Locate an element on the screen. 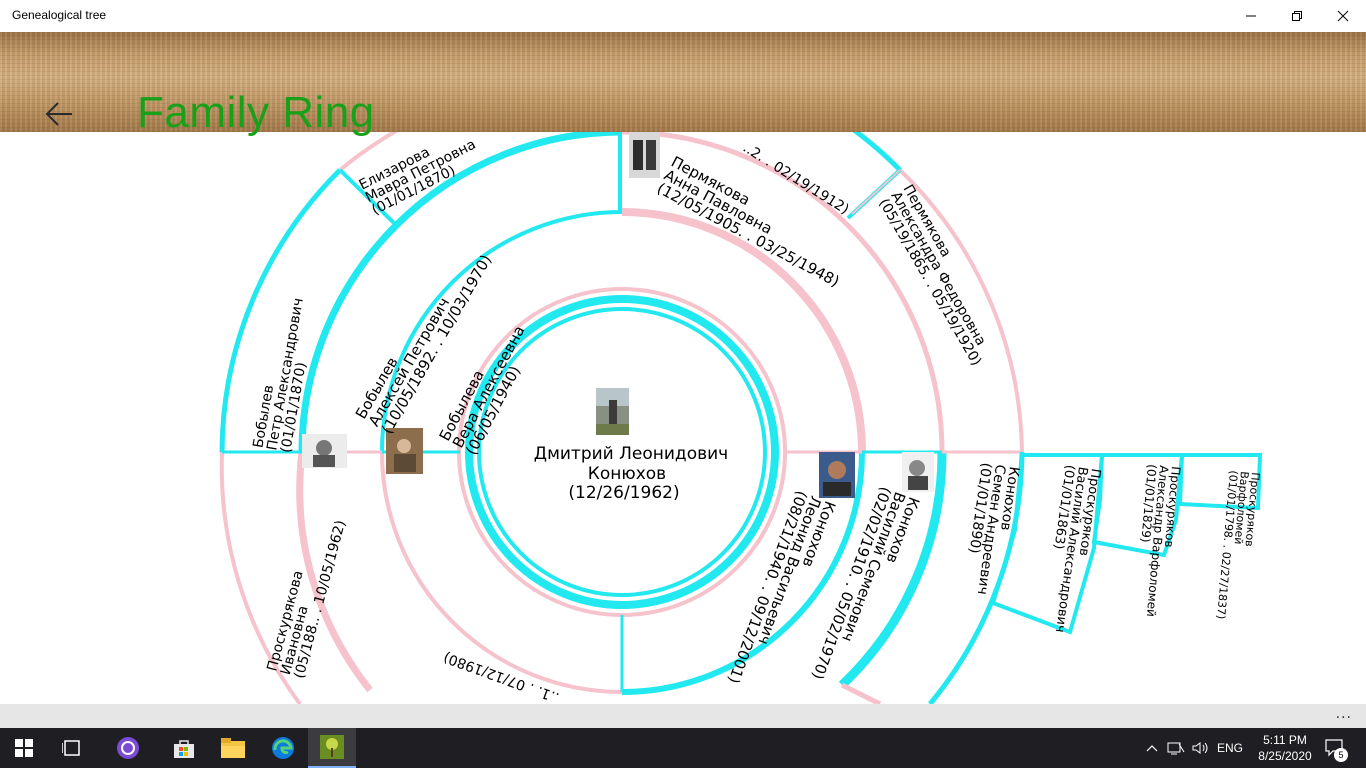  task-view-icon is located at coordinates (71, 748).